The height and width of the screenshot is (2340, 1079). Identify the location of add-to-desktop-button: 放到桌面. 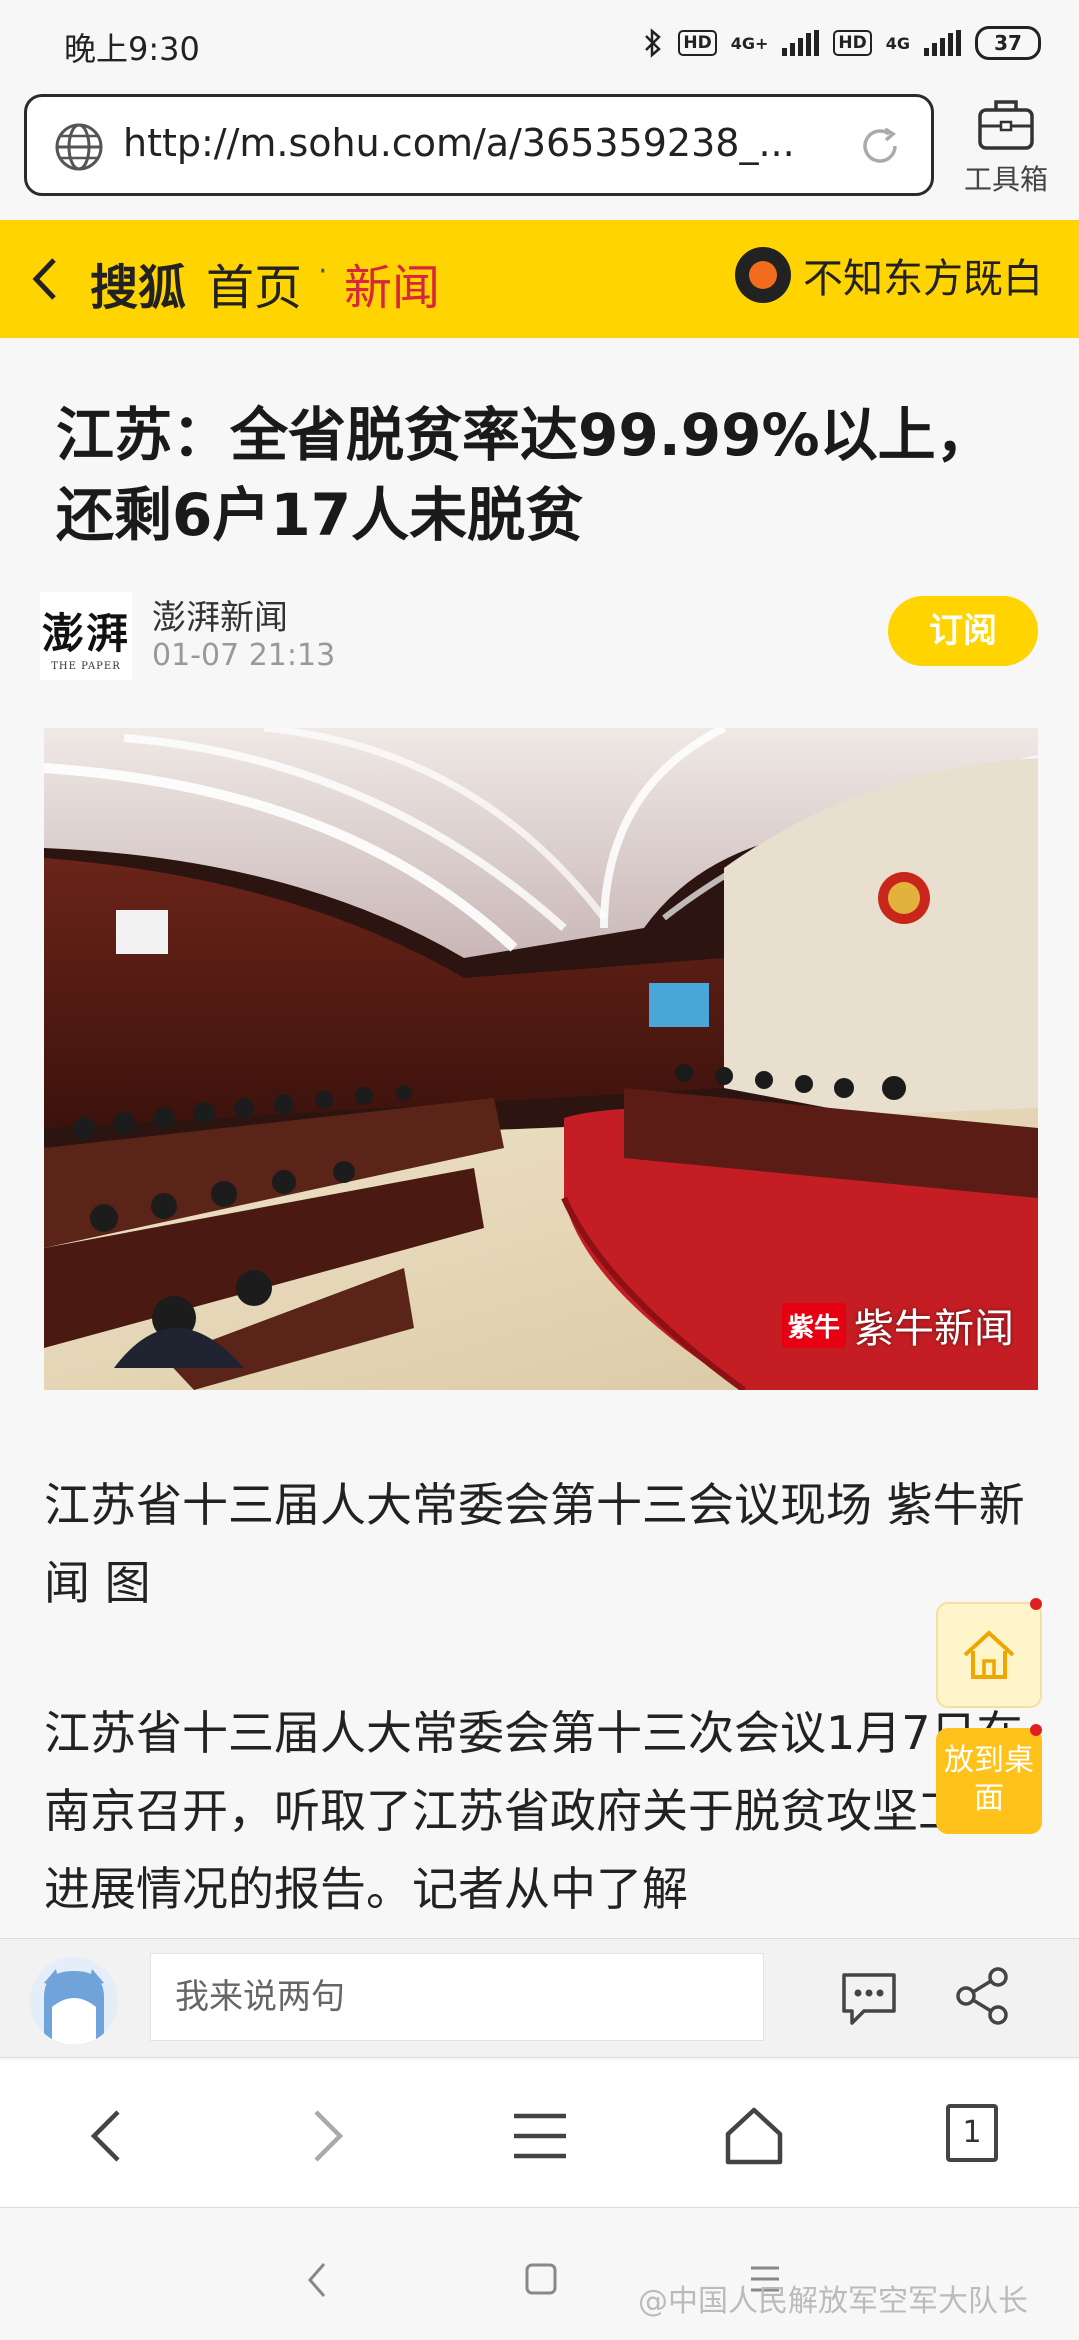
(989, 1781).